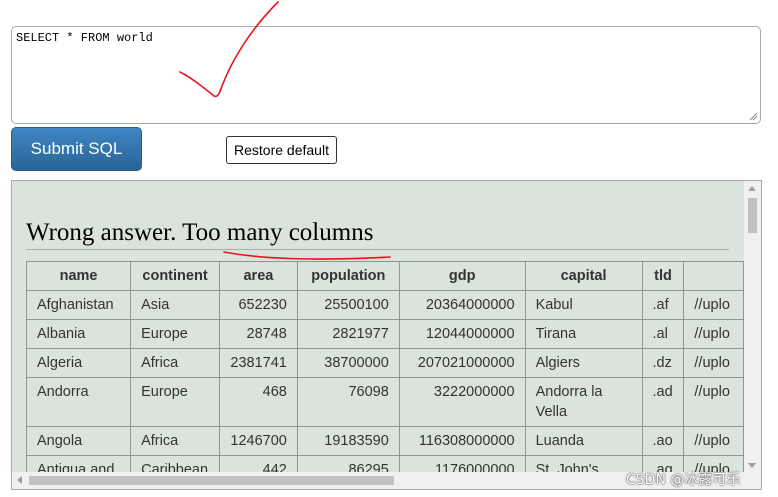 The image size is (778, 497). I want to click on cell-capital: St. John's, so click(583, 464).